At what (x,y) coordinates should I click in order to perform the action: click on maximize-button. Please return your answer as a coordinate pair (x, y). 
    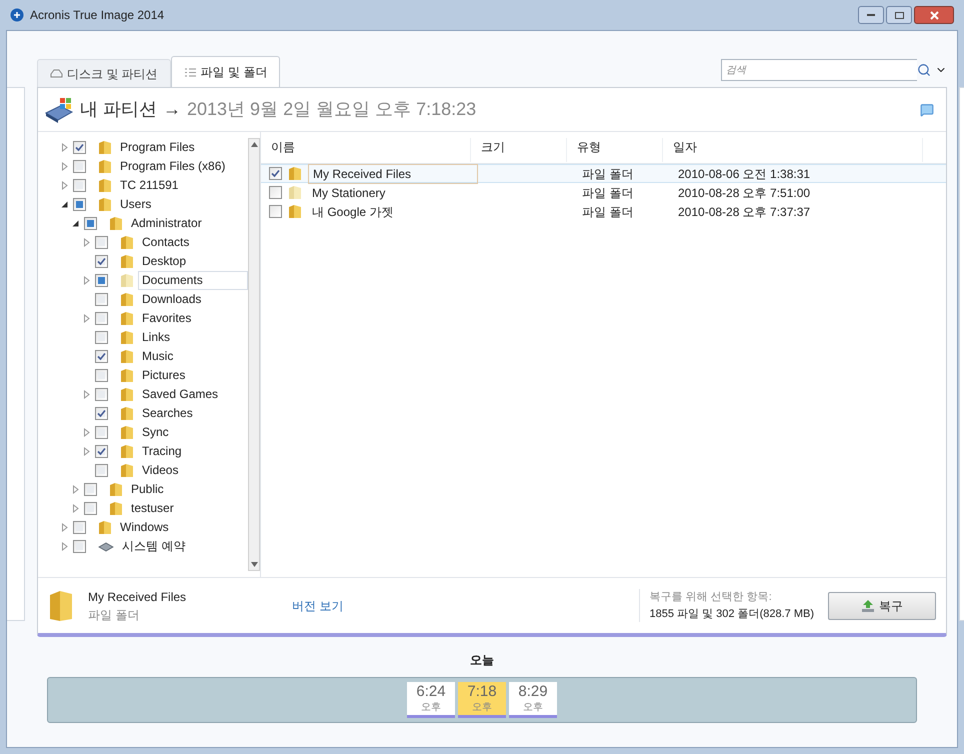
    Looking at the image, I should click on (899, 15).